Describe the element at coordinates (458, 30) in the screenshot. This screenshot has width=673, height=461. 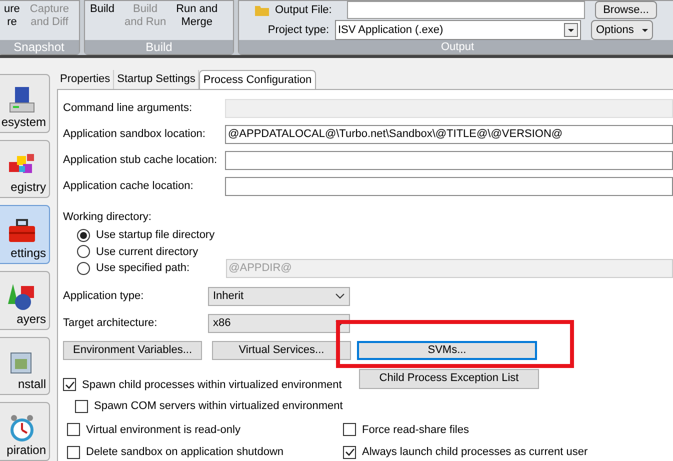
I see `project-type-dropdown: ISV Application (.exe)` at that location.